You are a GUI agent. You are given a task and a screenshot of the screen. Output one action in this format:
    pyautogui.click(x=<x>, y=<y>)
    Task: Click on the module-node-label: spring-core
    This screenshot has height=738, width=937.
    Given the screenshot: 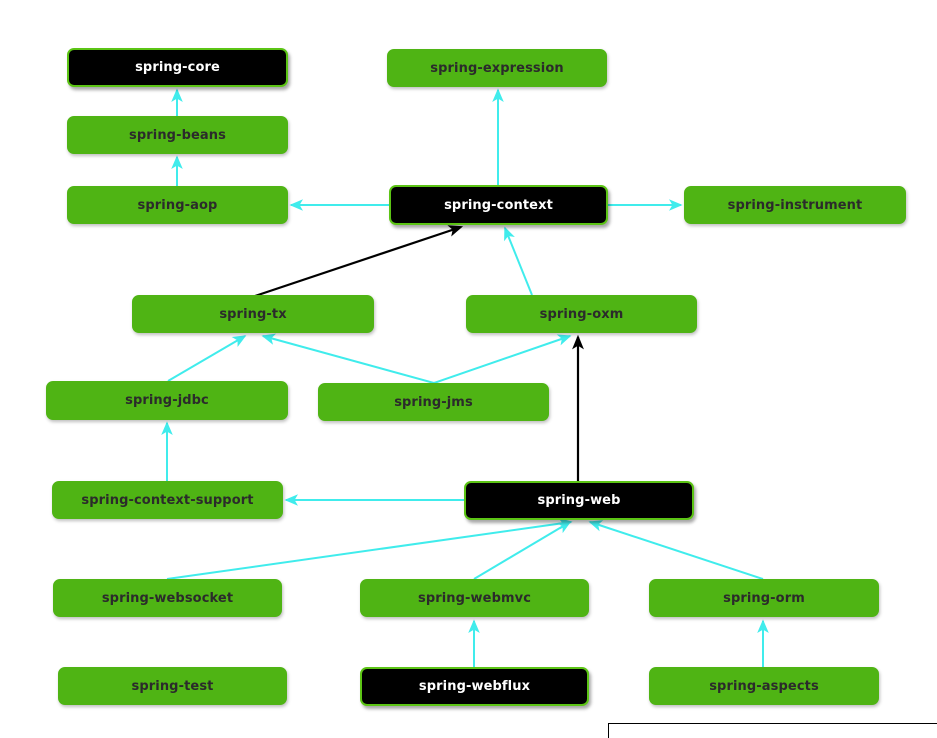 What is the action you would take?
    pyautogui.click(x=177, y=67)
    